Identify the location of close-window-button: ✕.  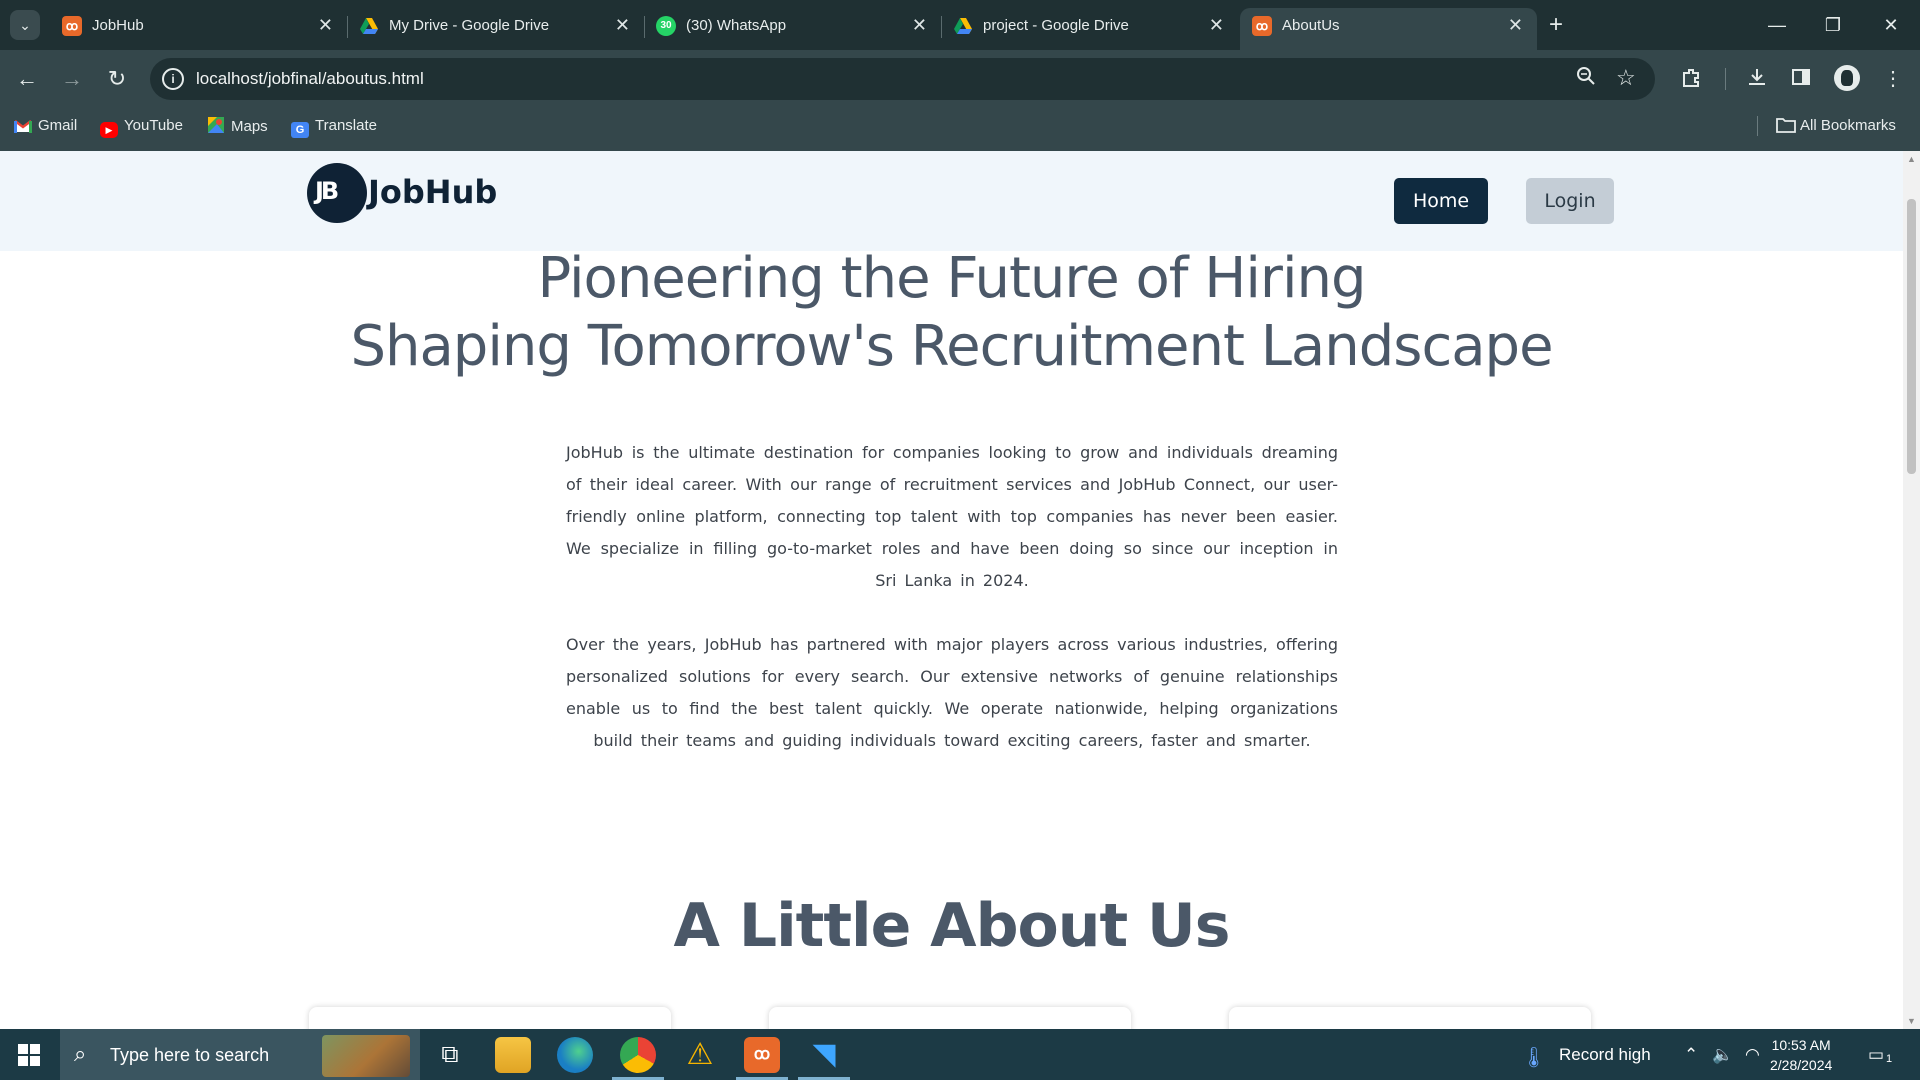
(1891, 25).